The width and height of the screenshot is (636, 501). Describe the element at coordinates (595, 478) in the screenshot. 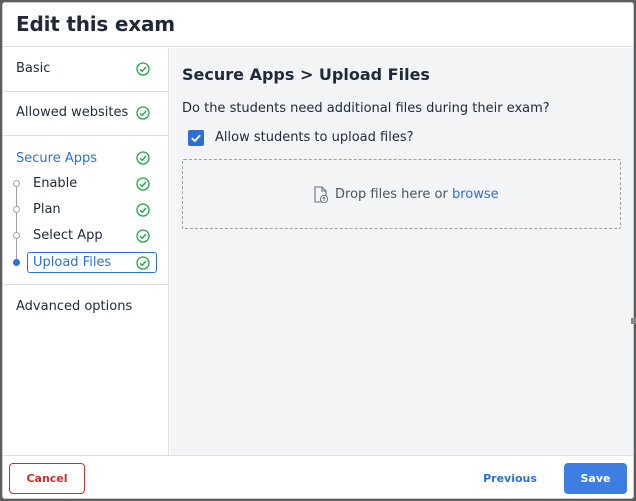

I see `save-button: Save` at that location.